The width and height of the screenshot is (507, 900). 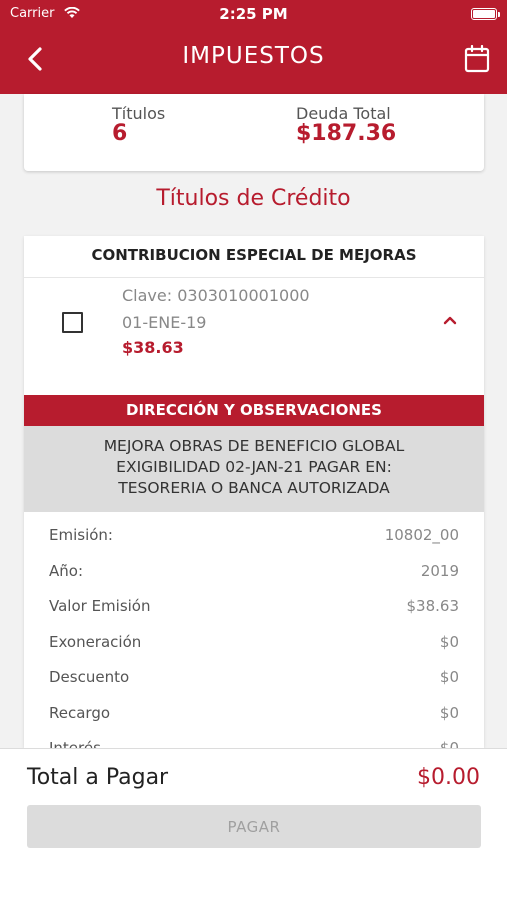 I want to click on summary-card: Títulos 6 Deuda Total $187.36, so click(x=254, y=132).